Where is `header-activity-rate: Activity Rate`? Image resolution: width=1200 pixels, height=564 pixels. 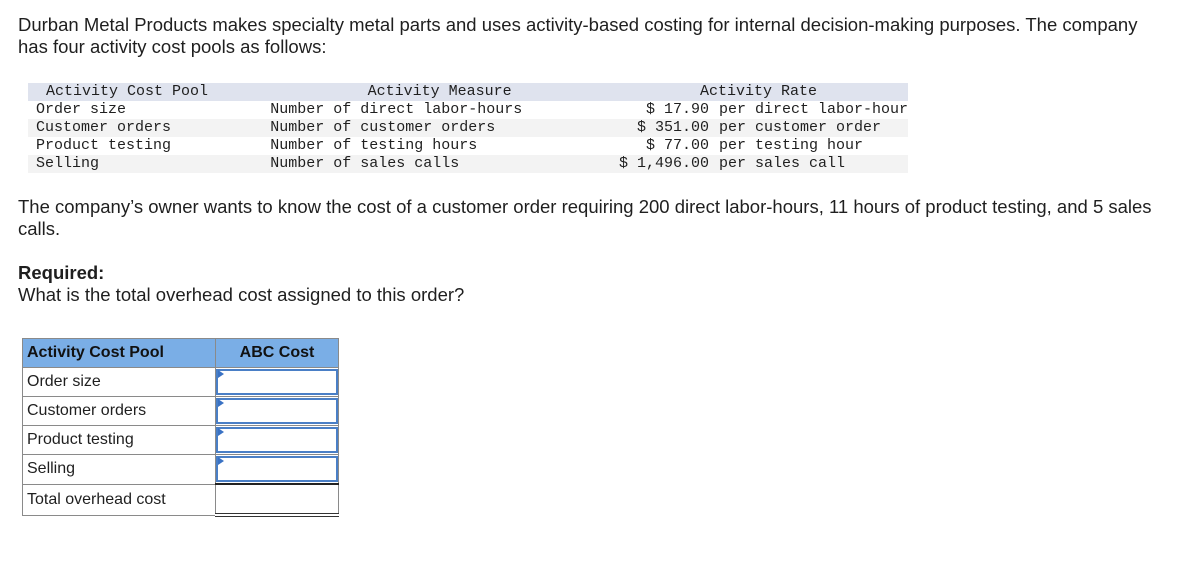
header-activity-rate: Activity Rate is located at coordinates (759, 91).